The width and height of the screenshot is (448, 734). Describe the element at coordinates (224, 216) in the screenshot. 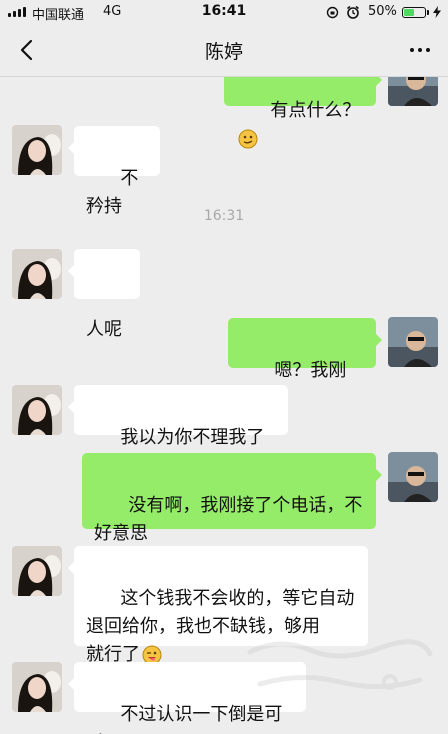

I see `message-timestamp: 16:31` at that location.